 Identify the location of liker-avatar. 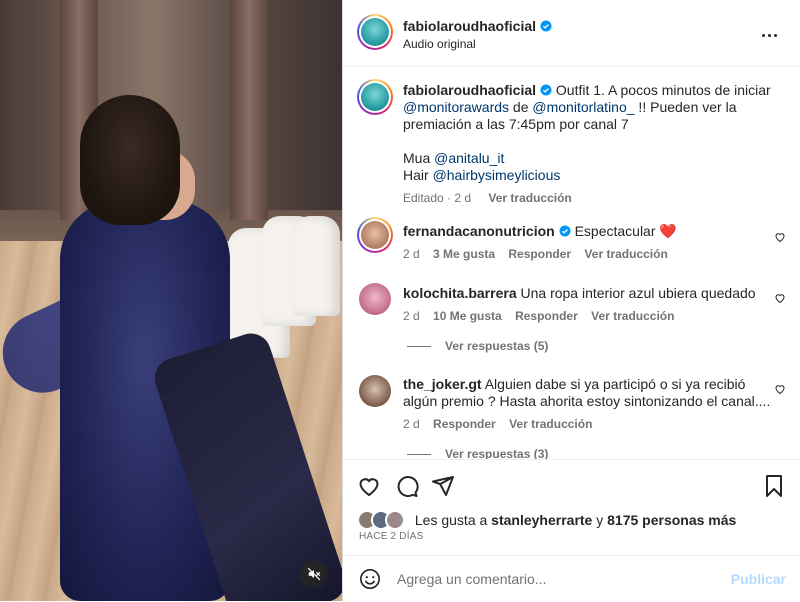
(395, 520).